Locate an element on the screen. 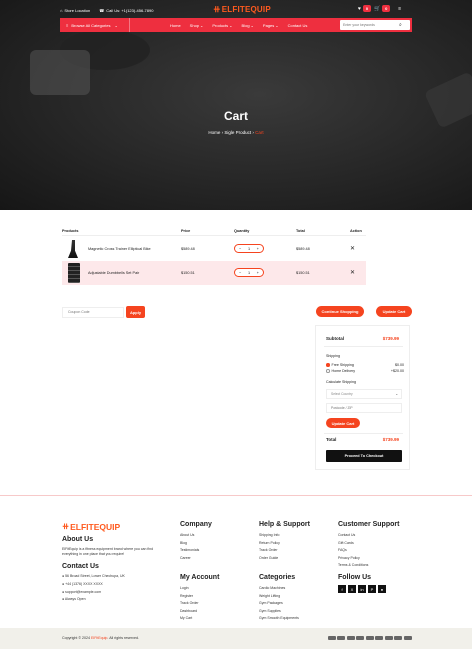  product-price: $589.48 is located at coordinates (188, 249).